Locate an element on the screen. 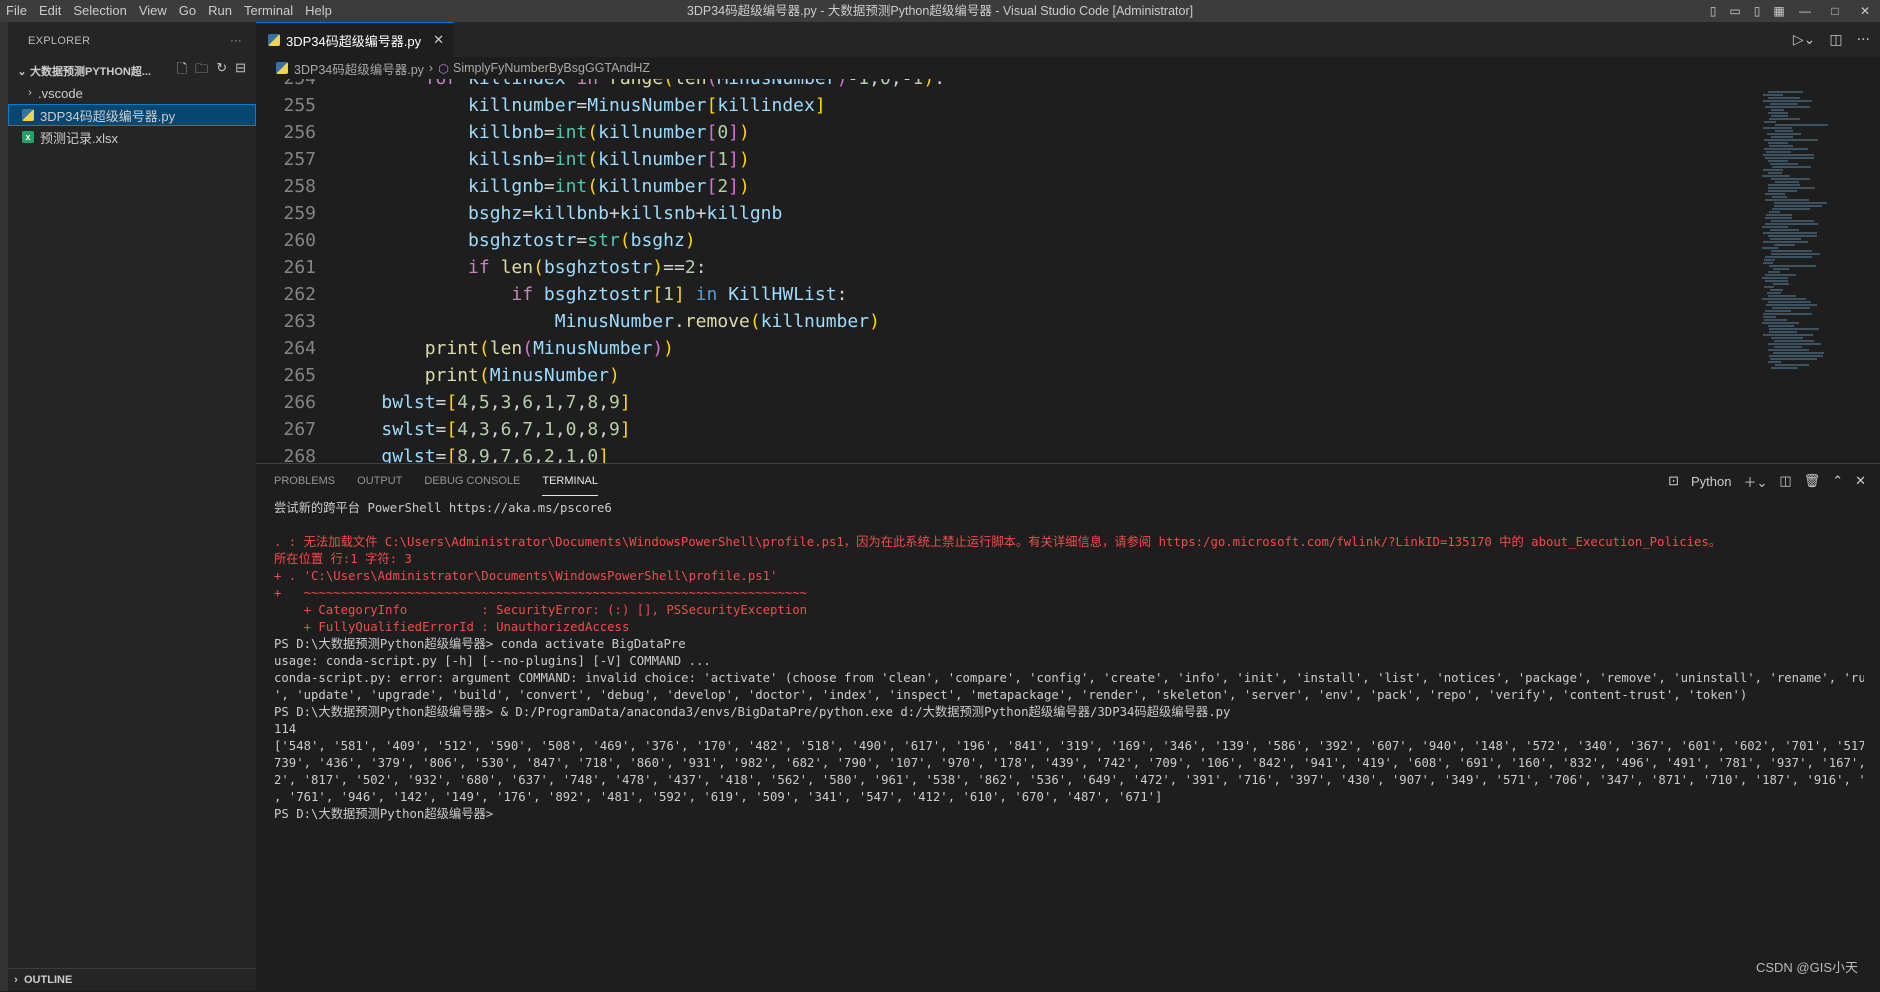  code-line: 257 killsnb=int(killnumber[1]) is located at coordinates (1004, 159).